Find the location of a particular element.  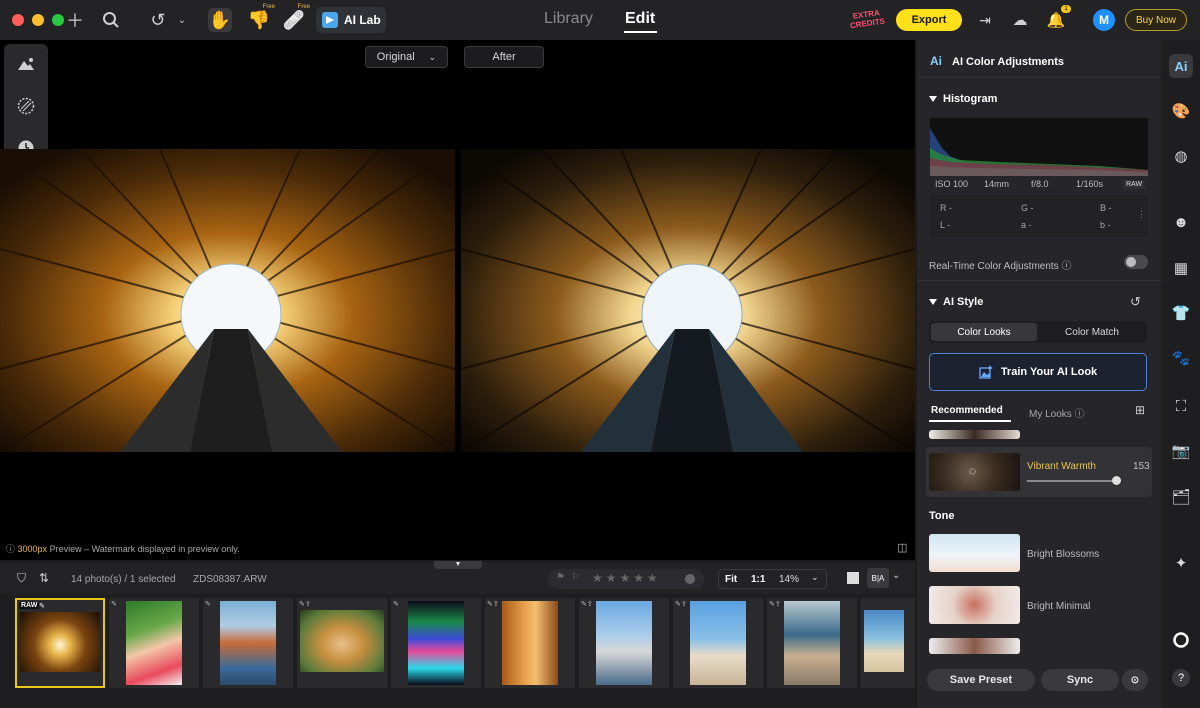

close-window-button is located at coordinates (18, 20).